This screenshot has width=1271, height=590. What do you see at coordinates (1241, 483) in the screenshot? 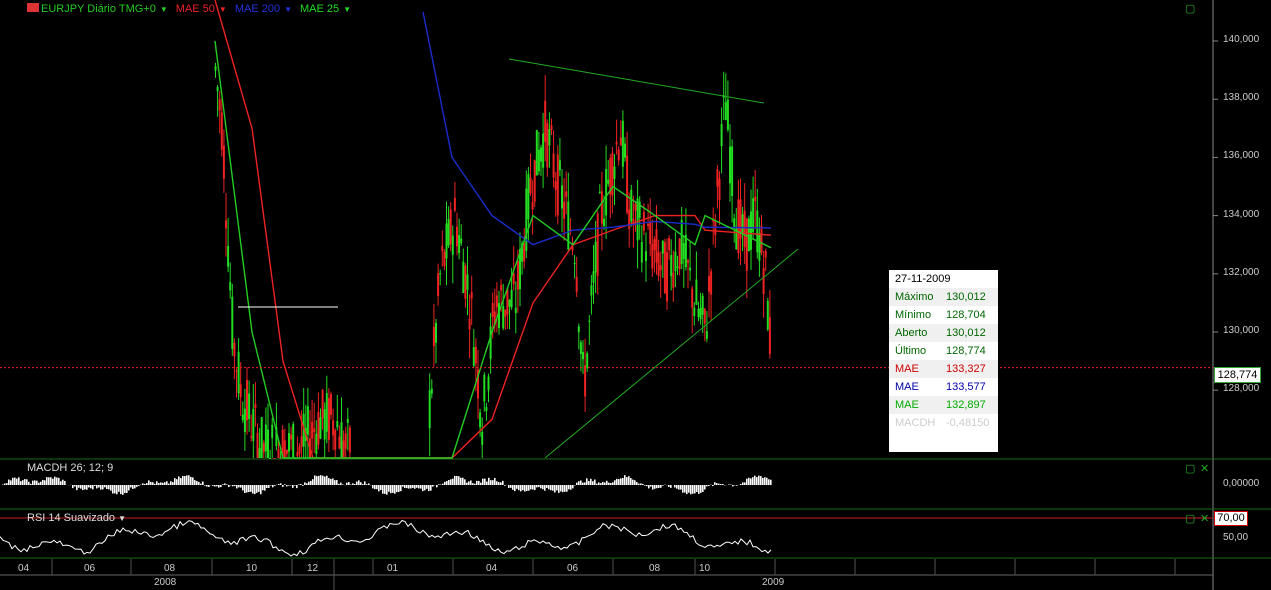
I see `macd-tick-label: 0,00000` at bounding box center [1241, 483].